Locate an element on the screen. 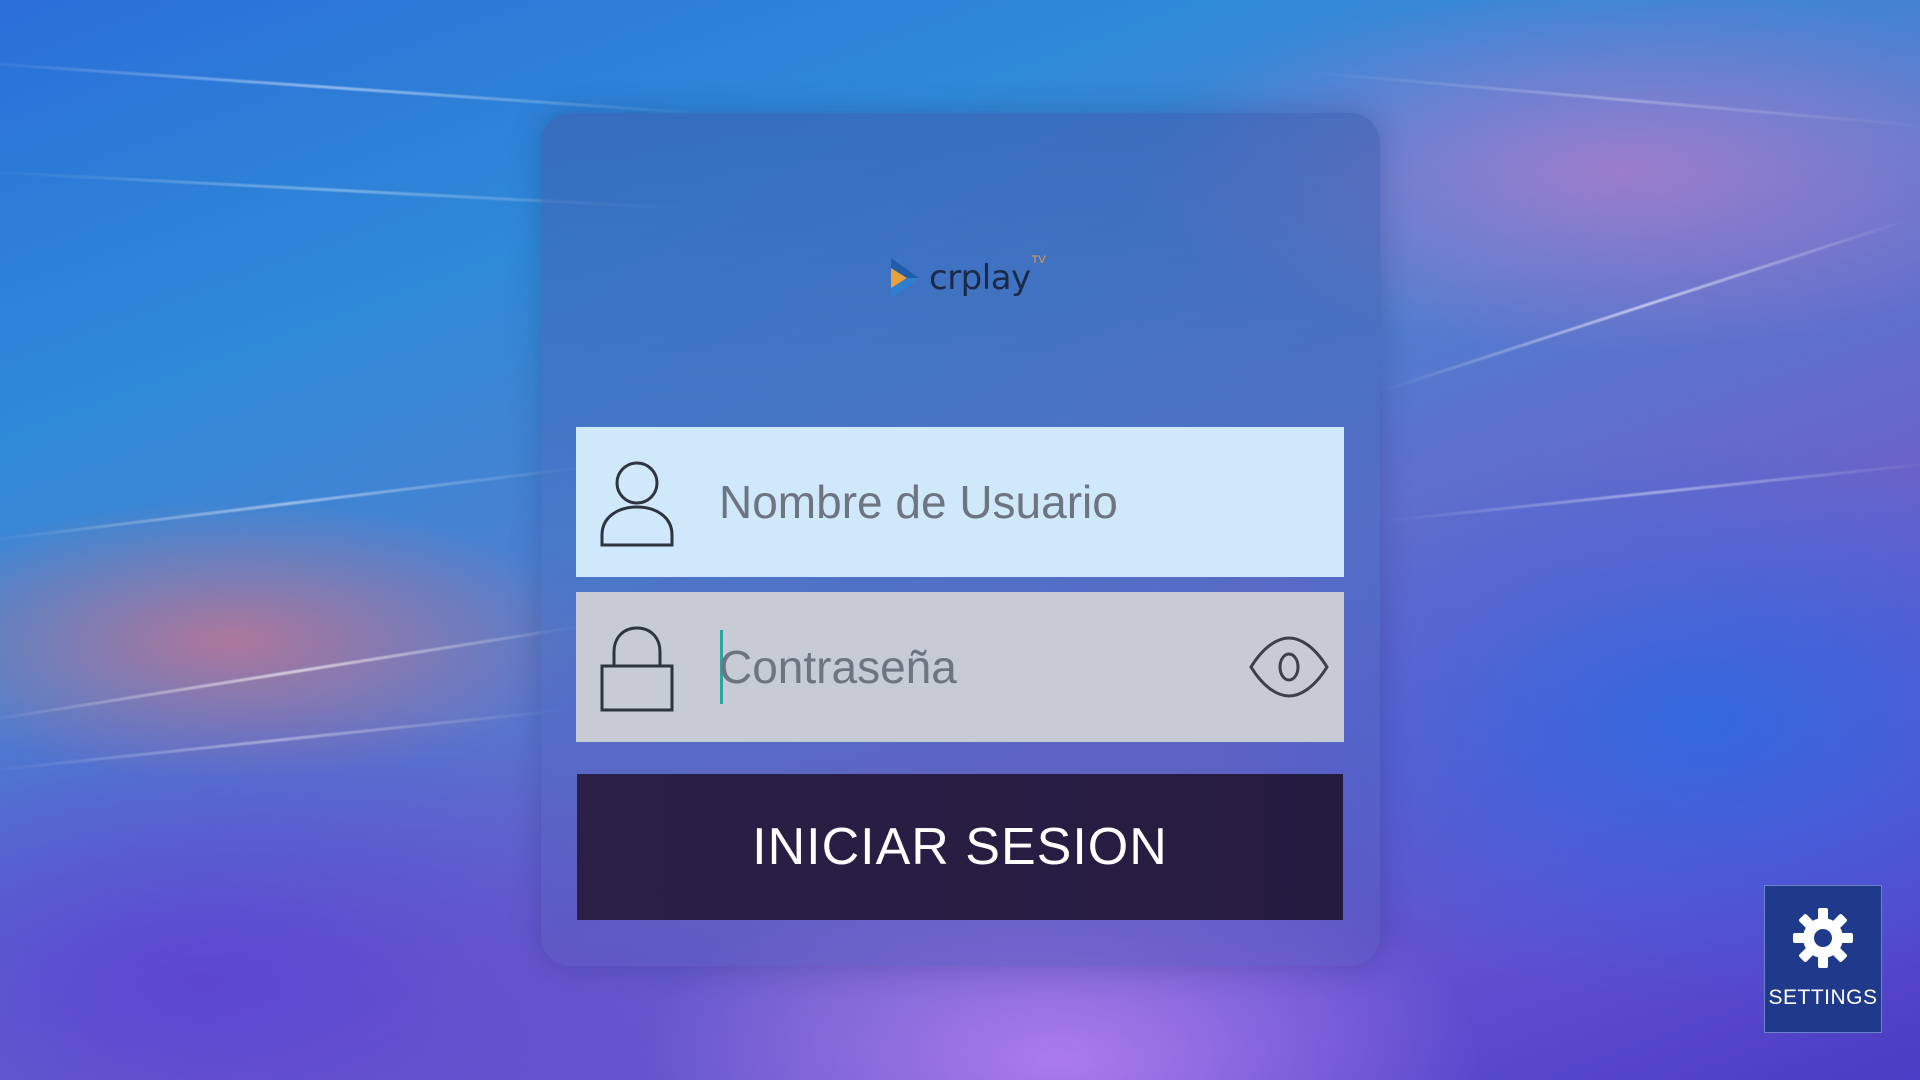 The width and height of the screenshot is (1920, 1080). username-input is located at coordinates (999, 502).